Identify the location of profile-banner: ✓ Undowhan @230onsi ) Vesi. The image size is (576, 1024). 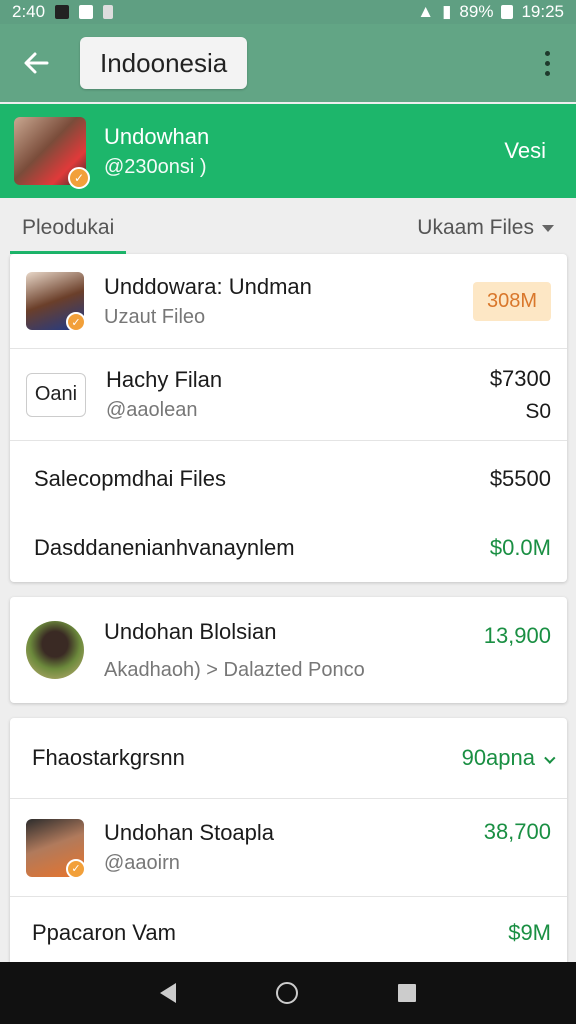
(288, 151).